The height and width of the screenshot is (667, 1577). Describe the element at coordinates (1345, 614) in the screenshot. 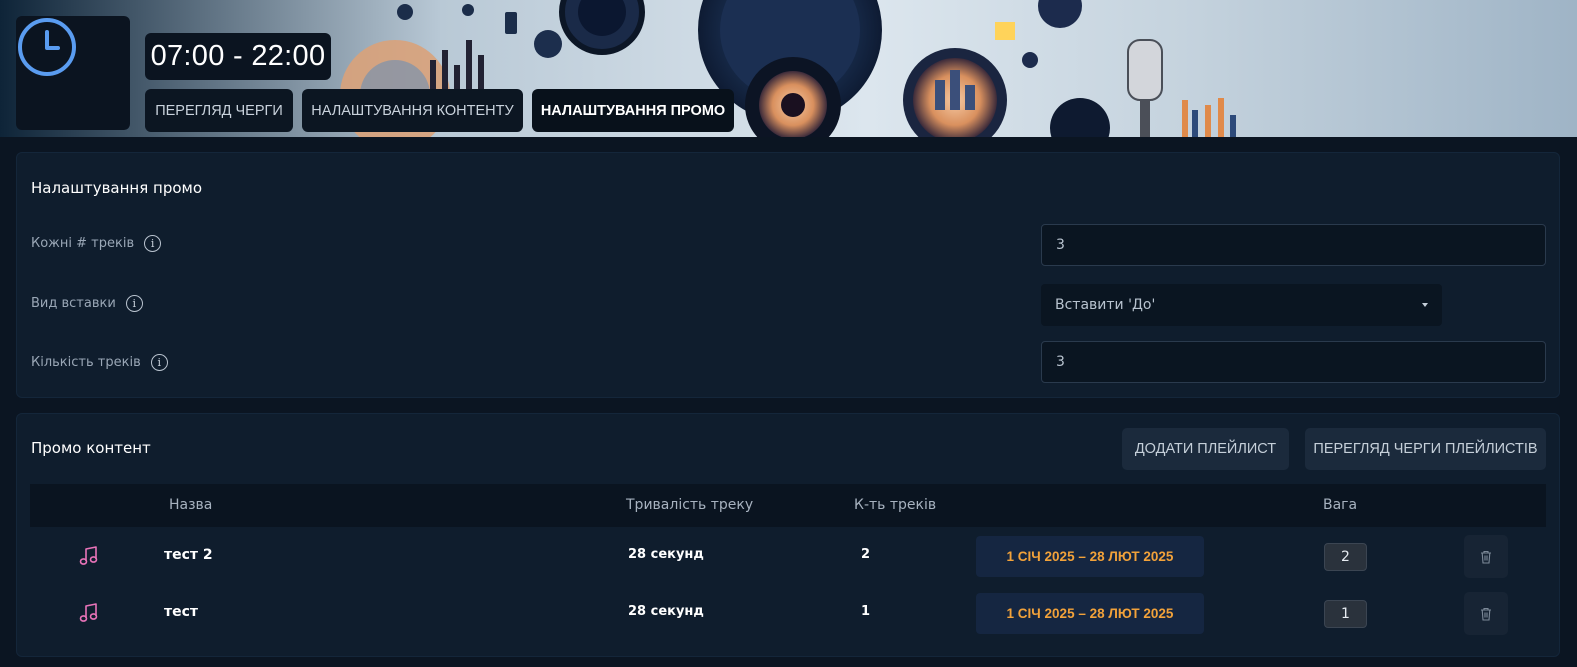

I see `weight-input: 1` at that location.